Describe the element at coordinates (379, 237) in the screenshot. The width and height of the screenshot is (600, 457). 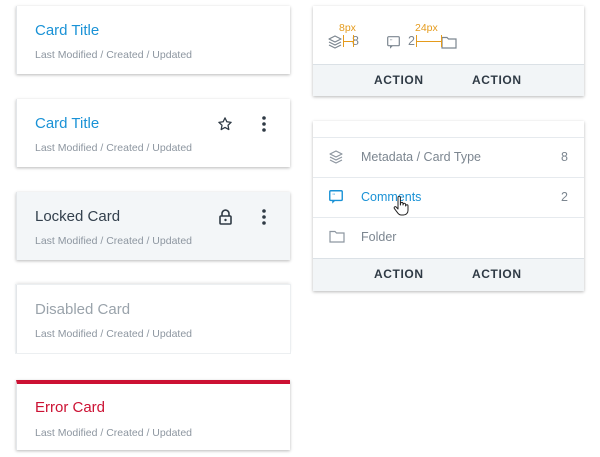
I see `list-item-label: Folder` at that location.